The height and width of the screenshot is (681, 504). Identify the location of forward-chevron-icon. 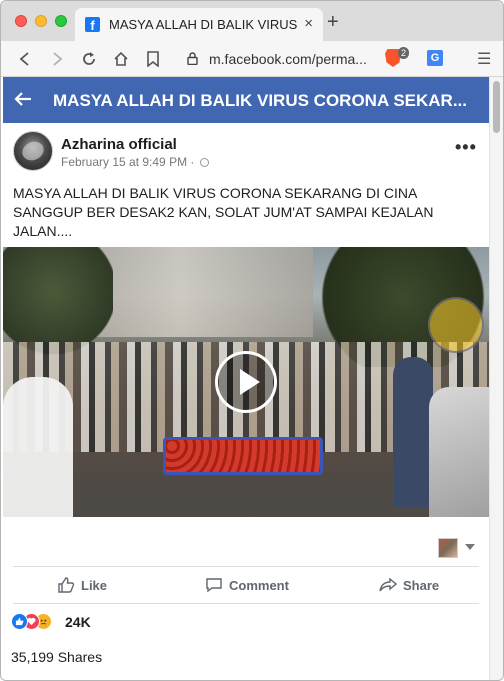
(58, 59).